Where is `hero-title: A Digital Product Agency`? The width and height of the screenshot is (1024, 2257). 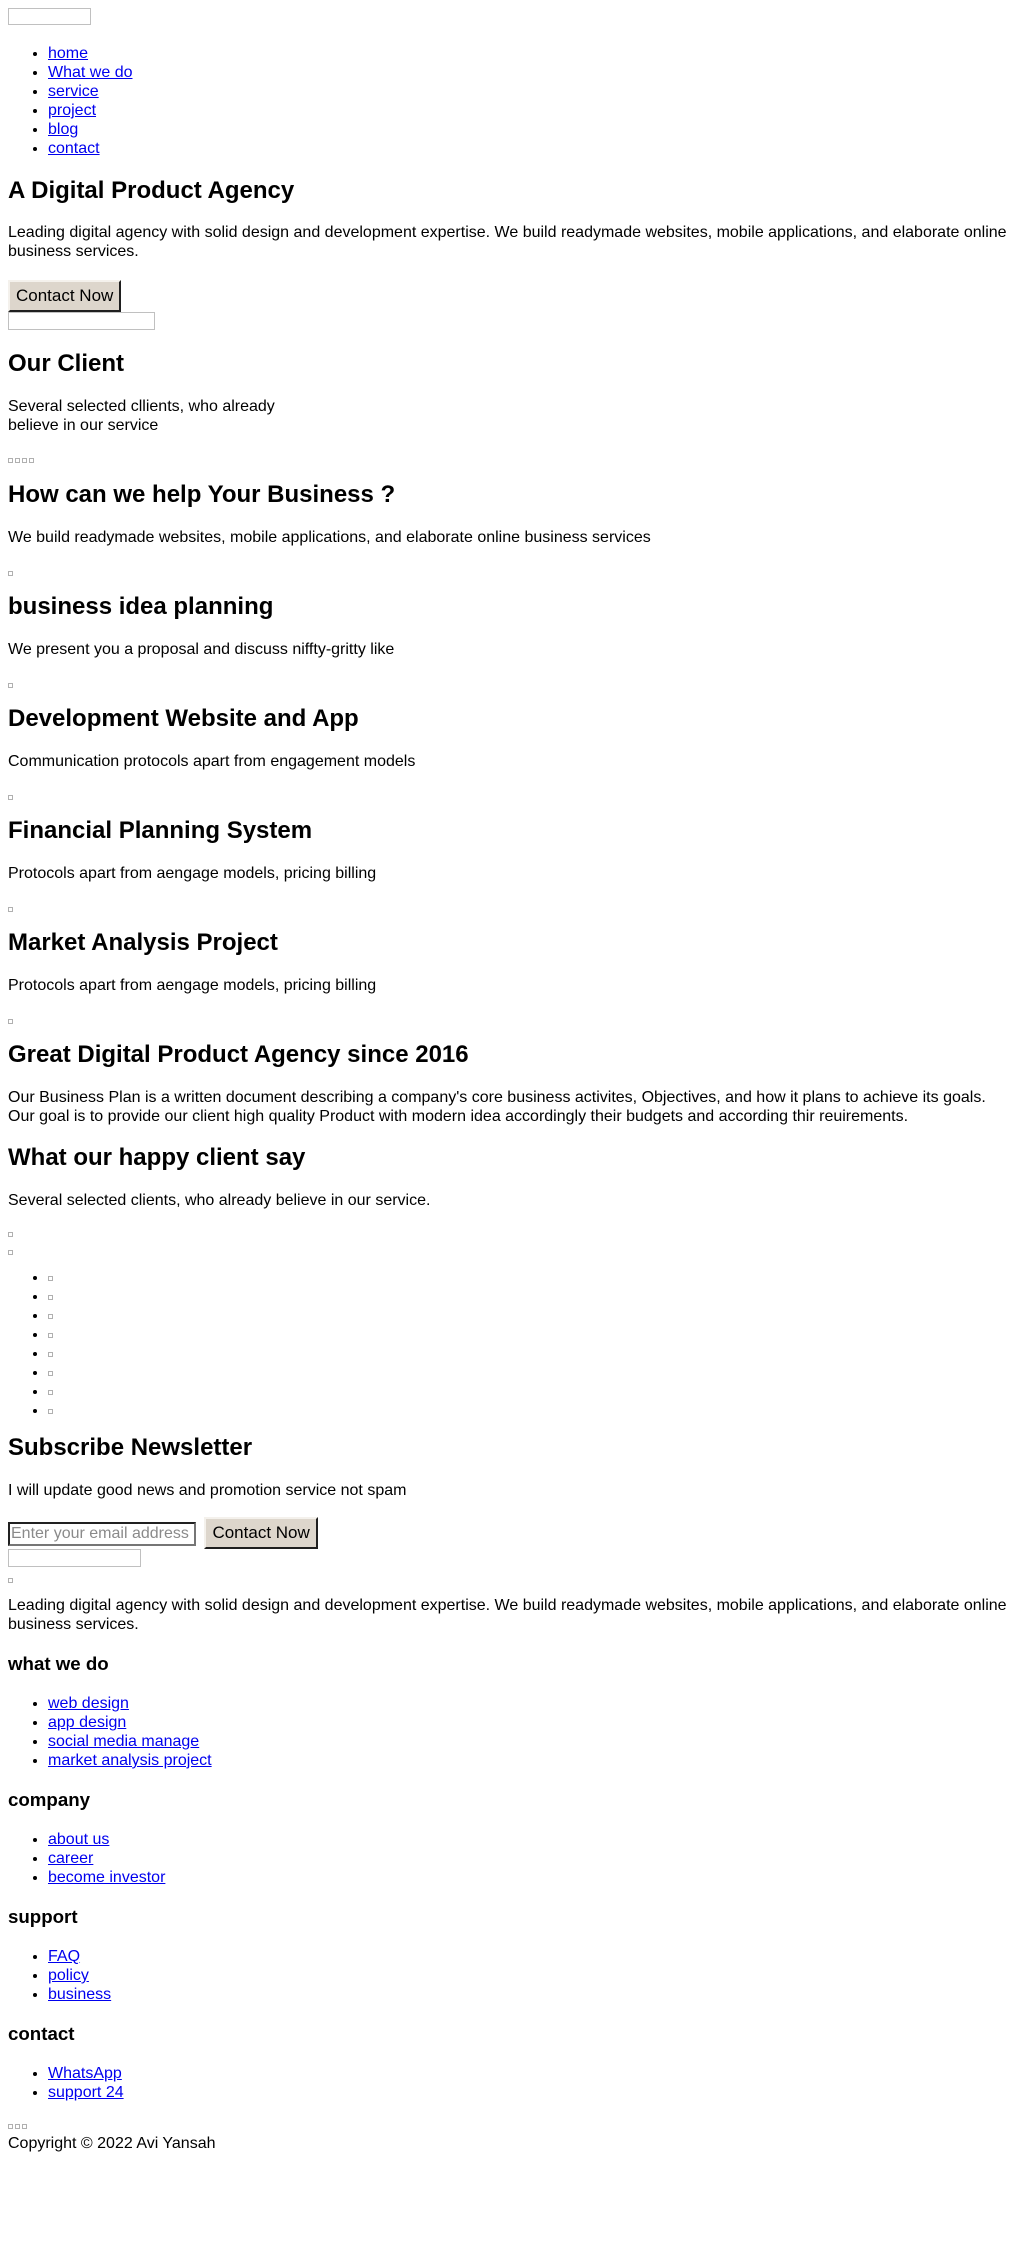 hero-title: A Digital Product Agency is located at coordinates (151, 190).